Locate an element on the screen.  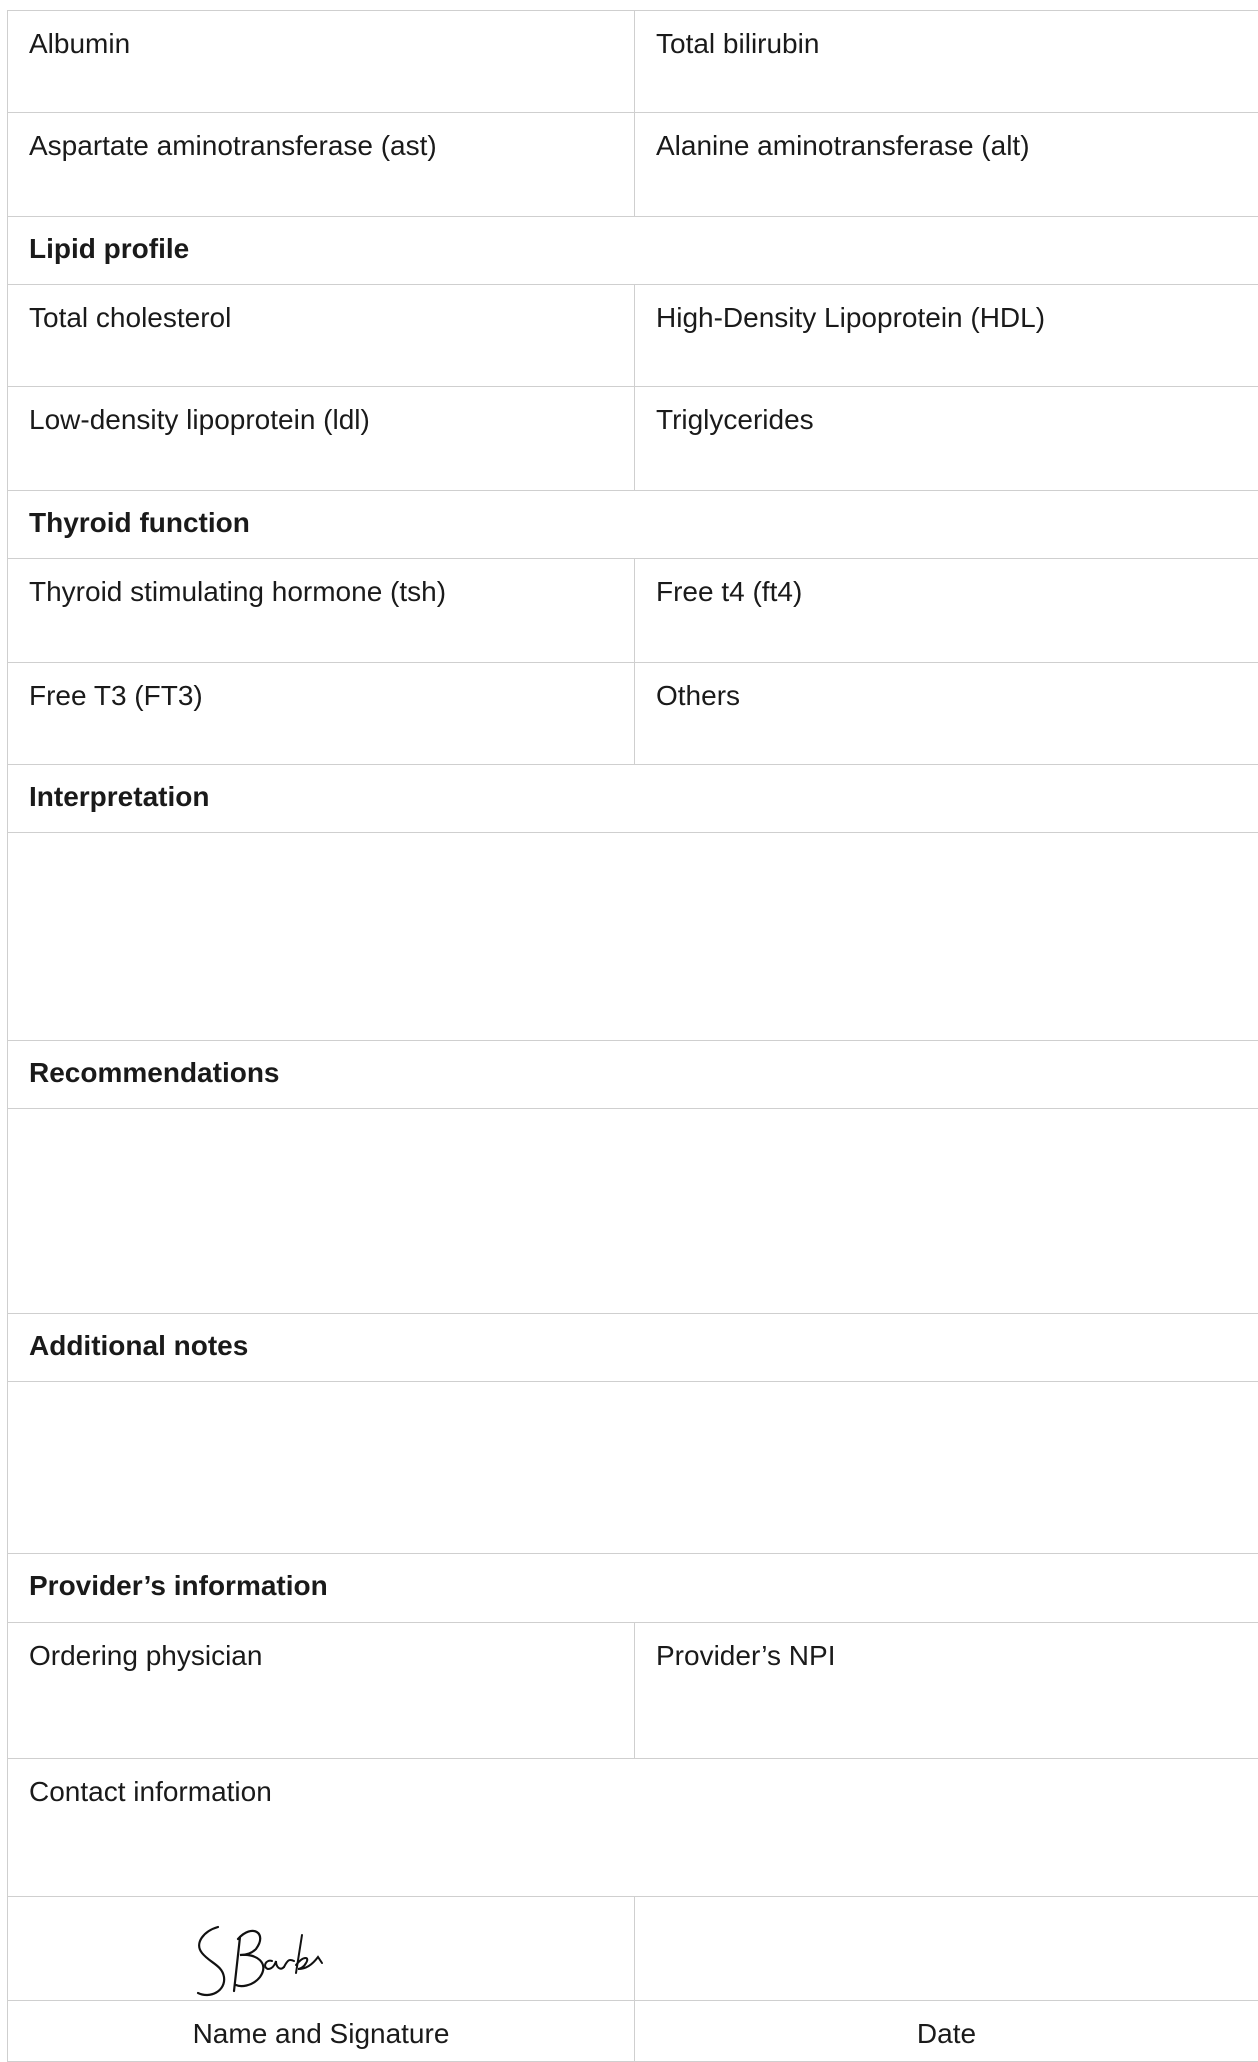
ft4-field: Free t4 (ft4) is located at coordinates (946, 610).